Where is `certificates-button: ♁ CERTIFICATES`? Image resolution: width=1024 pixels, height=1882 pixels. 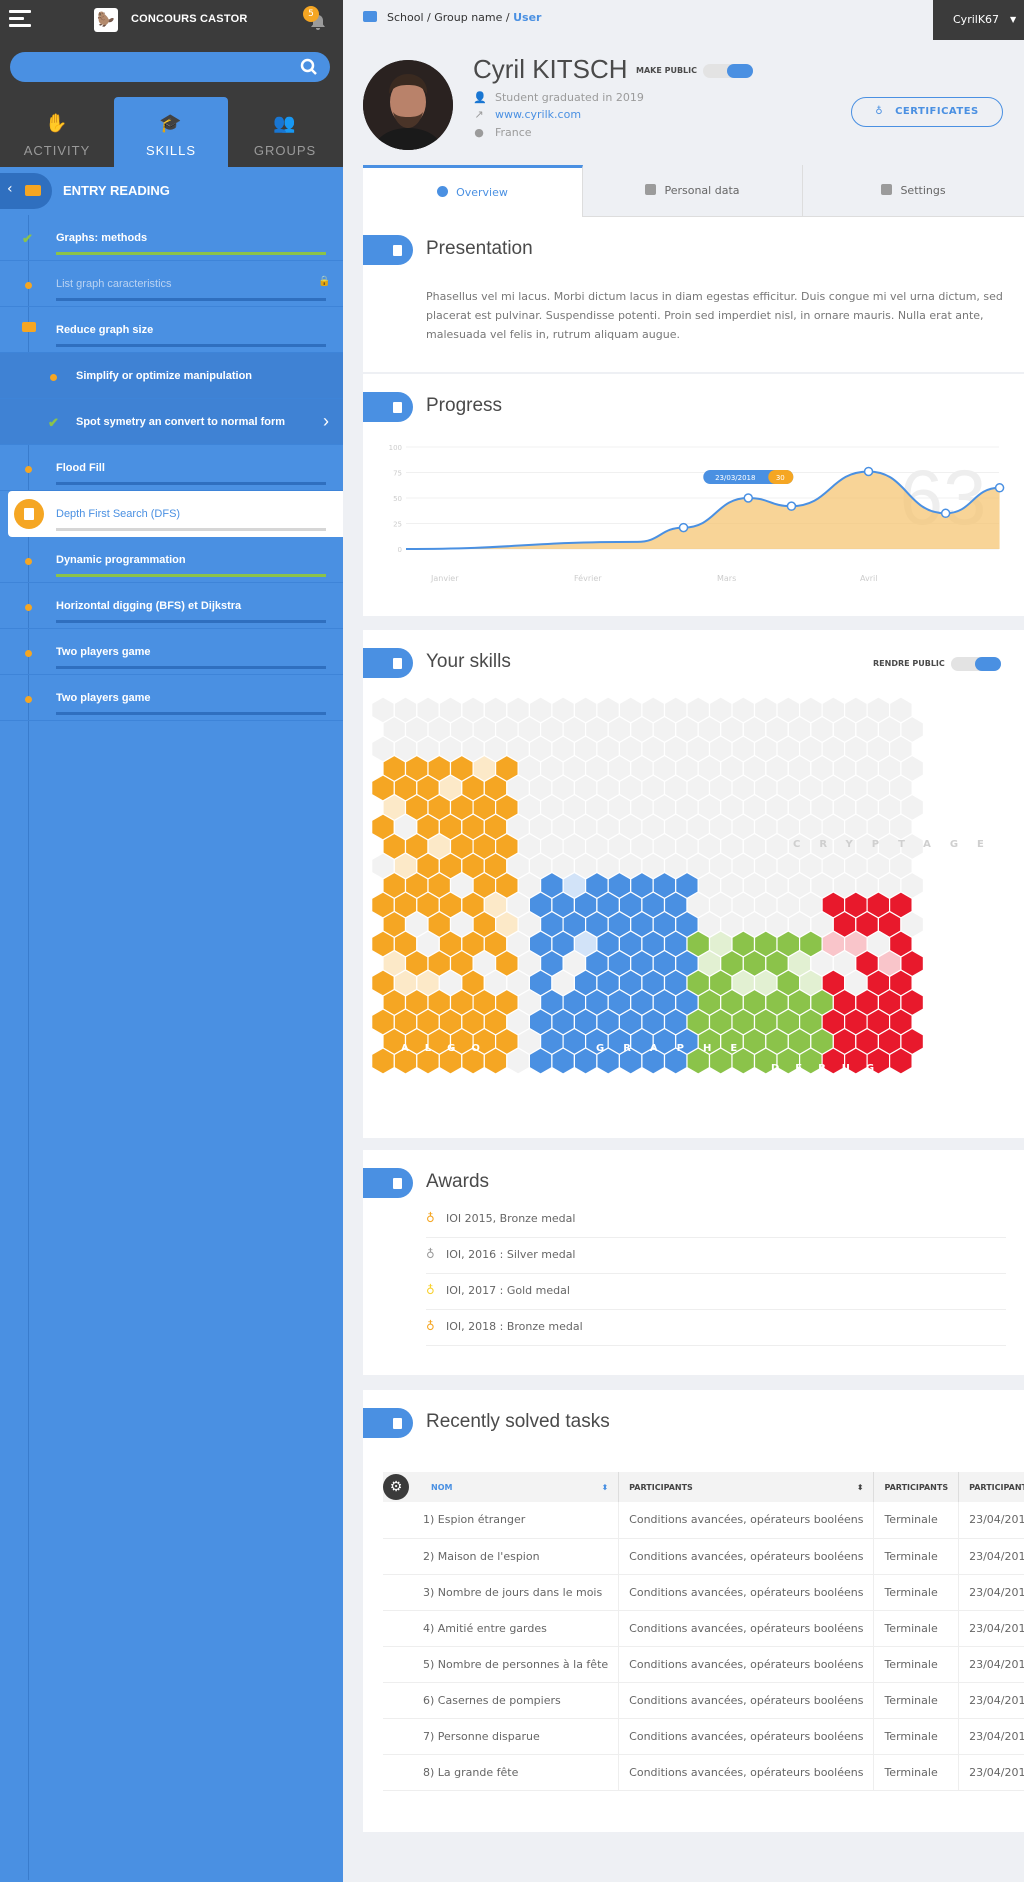
certificates-button: ♁ CERTIFICATES is located at coordinates (927, 112).